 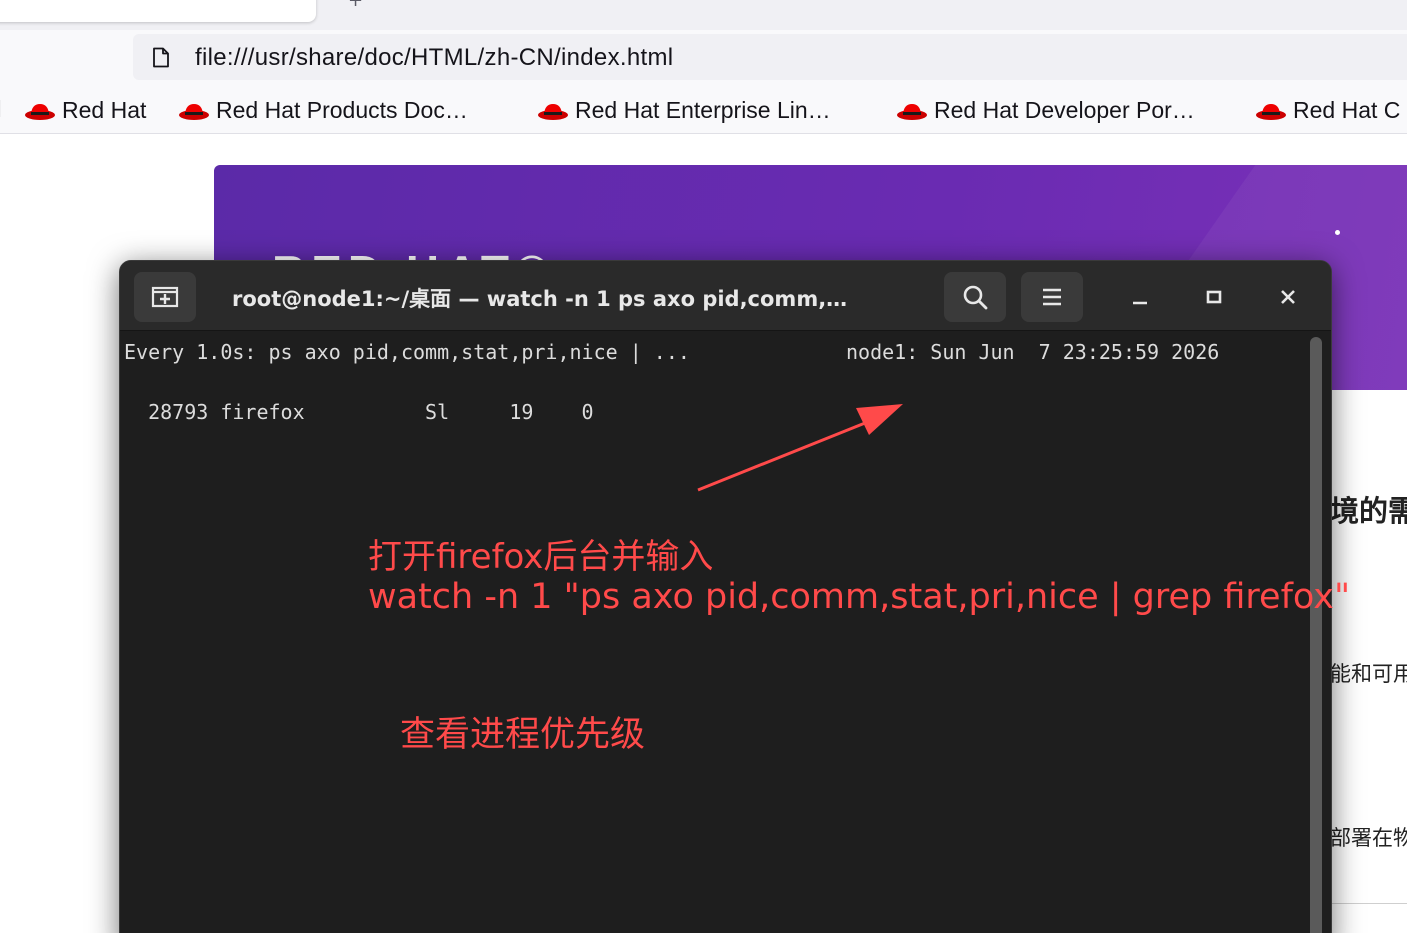 What do you see at coordinates (1368, 674) in the screenshot?
I see `page-text-fragment: 能和可用` at bounding box center [1368, 674].